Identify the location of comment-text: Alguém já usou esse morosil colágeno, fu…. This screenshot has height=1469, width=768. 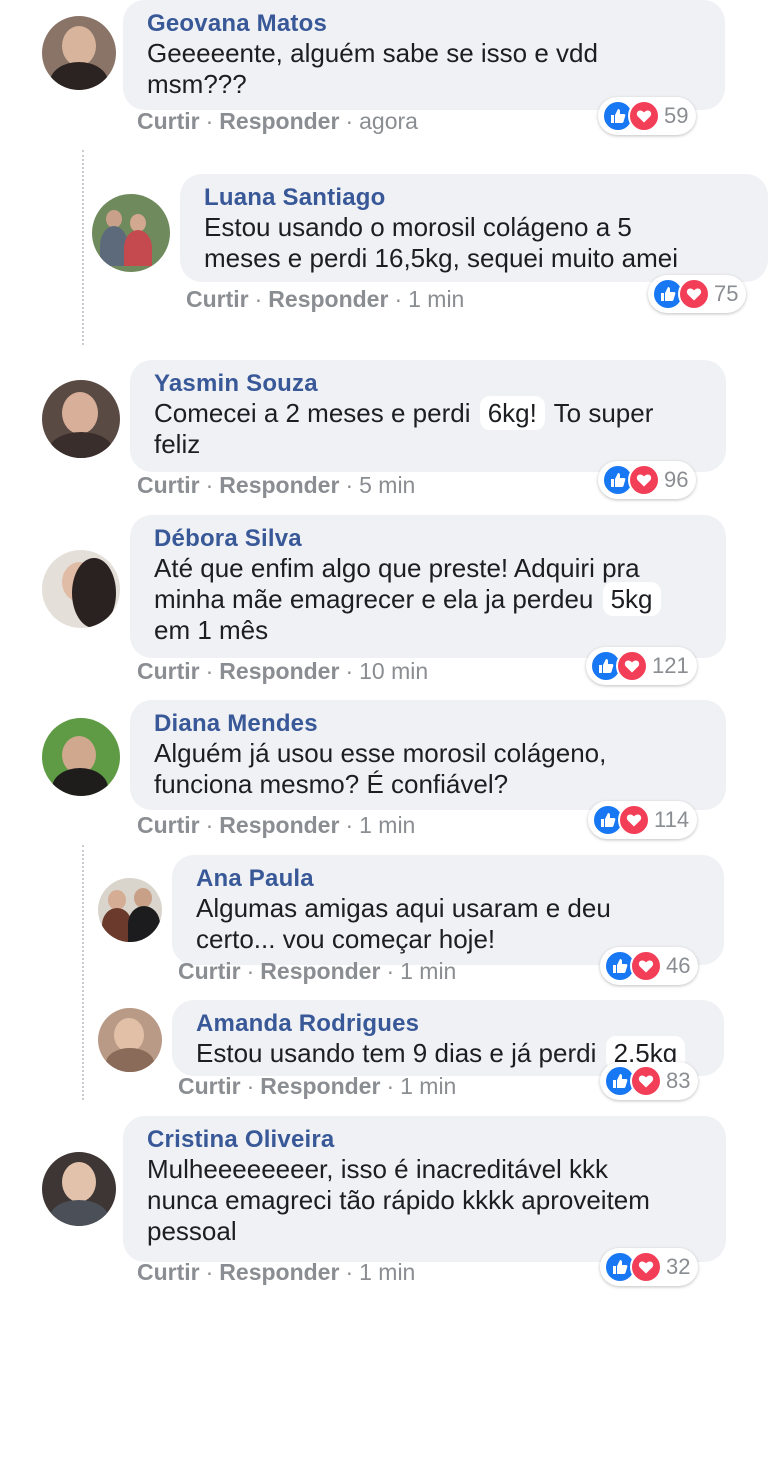
(380, 768).